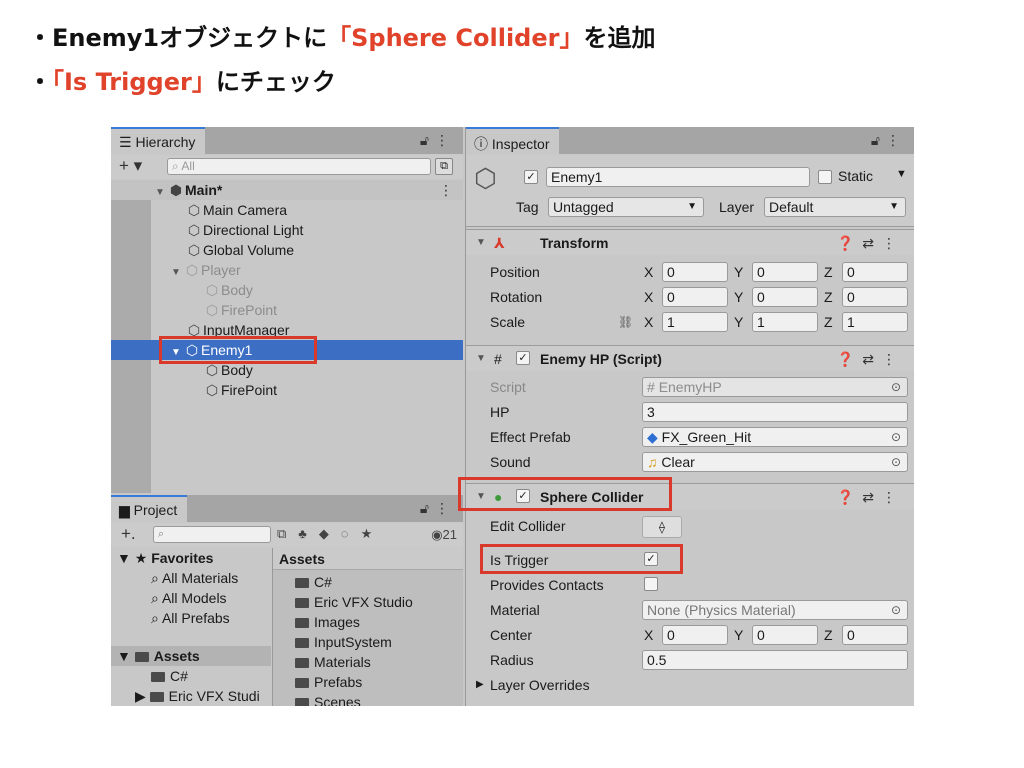 This screenshot has height=768, width=1024. I want to click on hierarchy-search-input: ⌕ All, so click(299, 166).